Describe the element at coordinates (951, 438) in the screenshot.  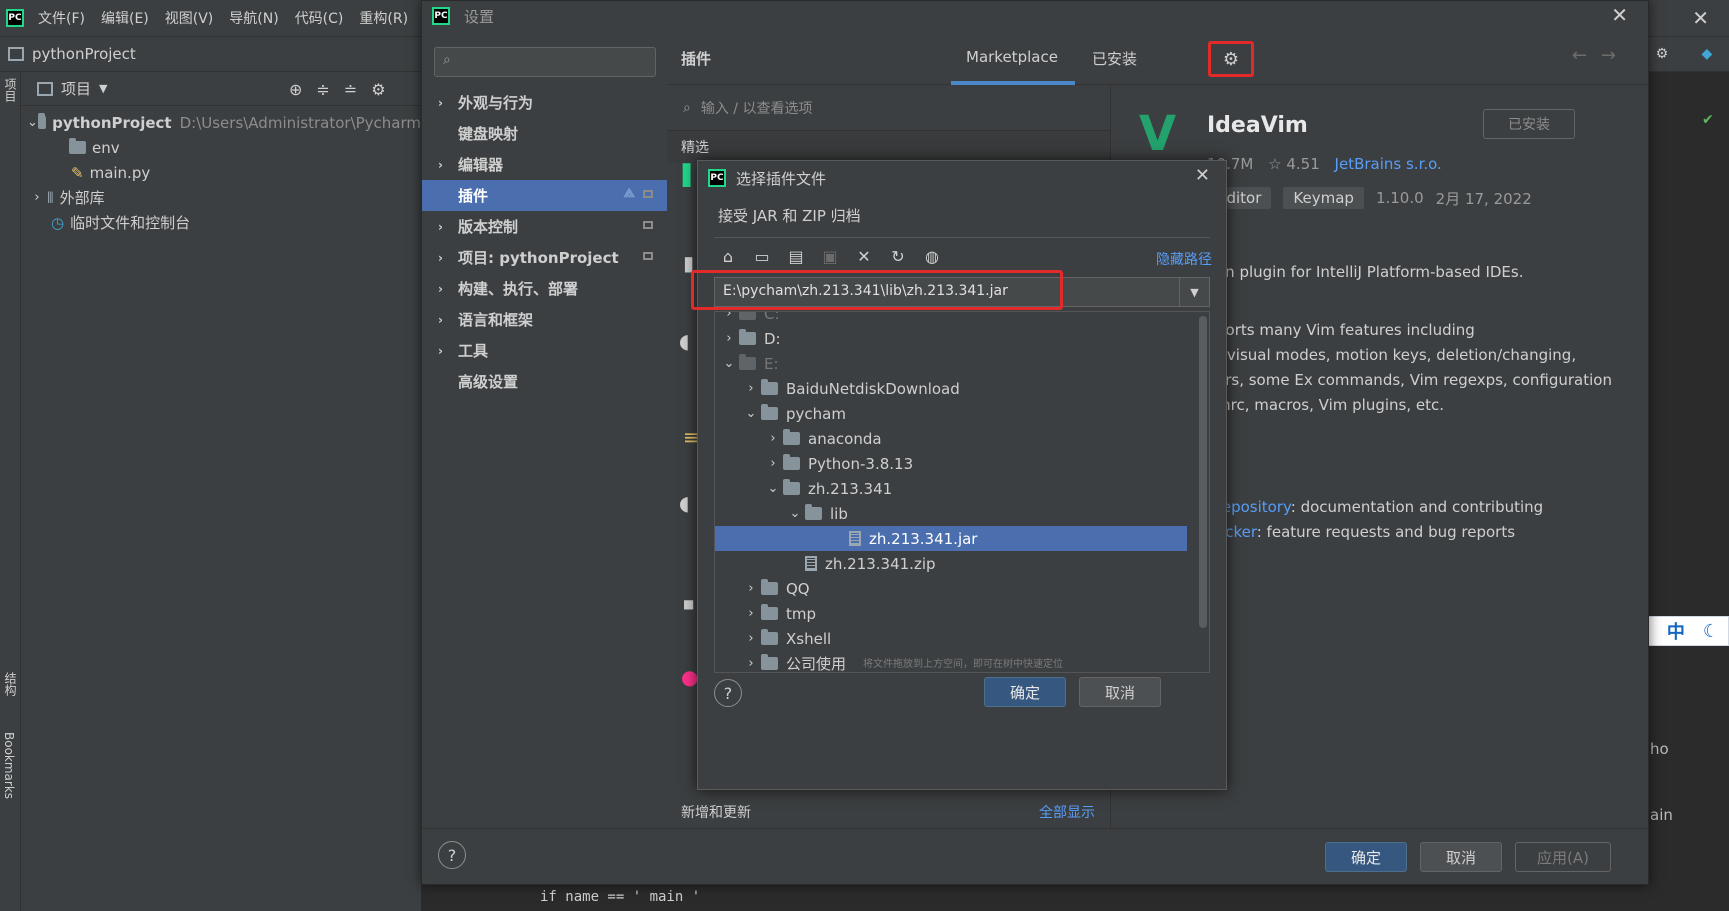
I see `folder-row: › anaconda` at that location.